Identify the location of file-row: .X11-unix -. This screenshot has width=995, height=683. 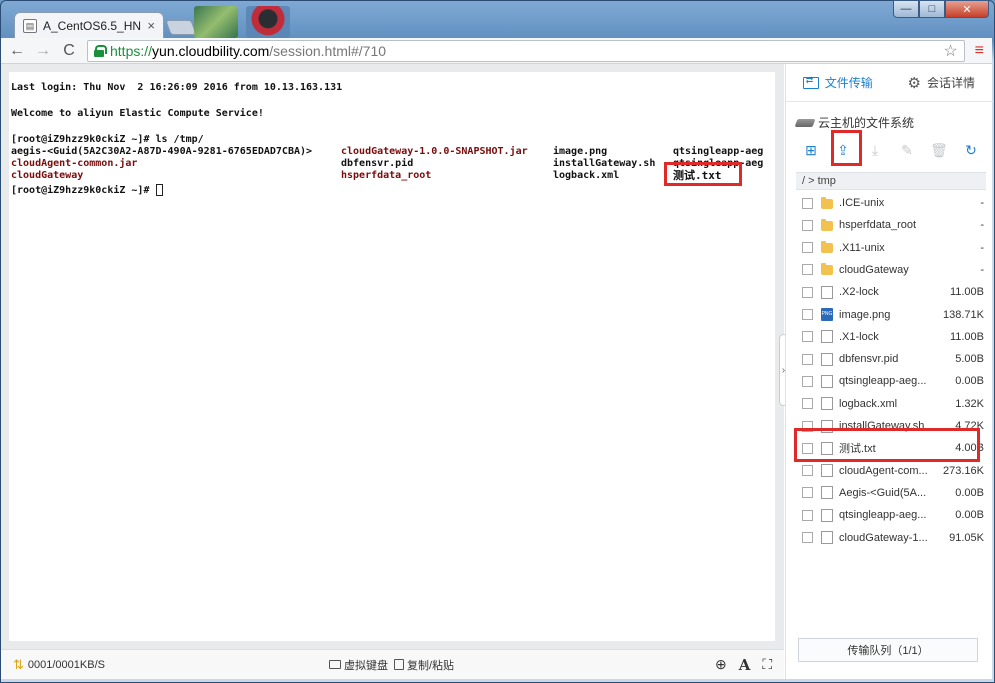
(891, 248).